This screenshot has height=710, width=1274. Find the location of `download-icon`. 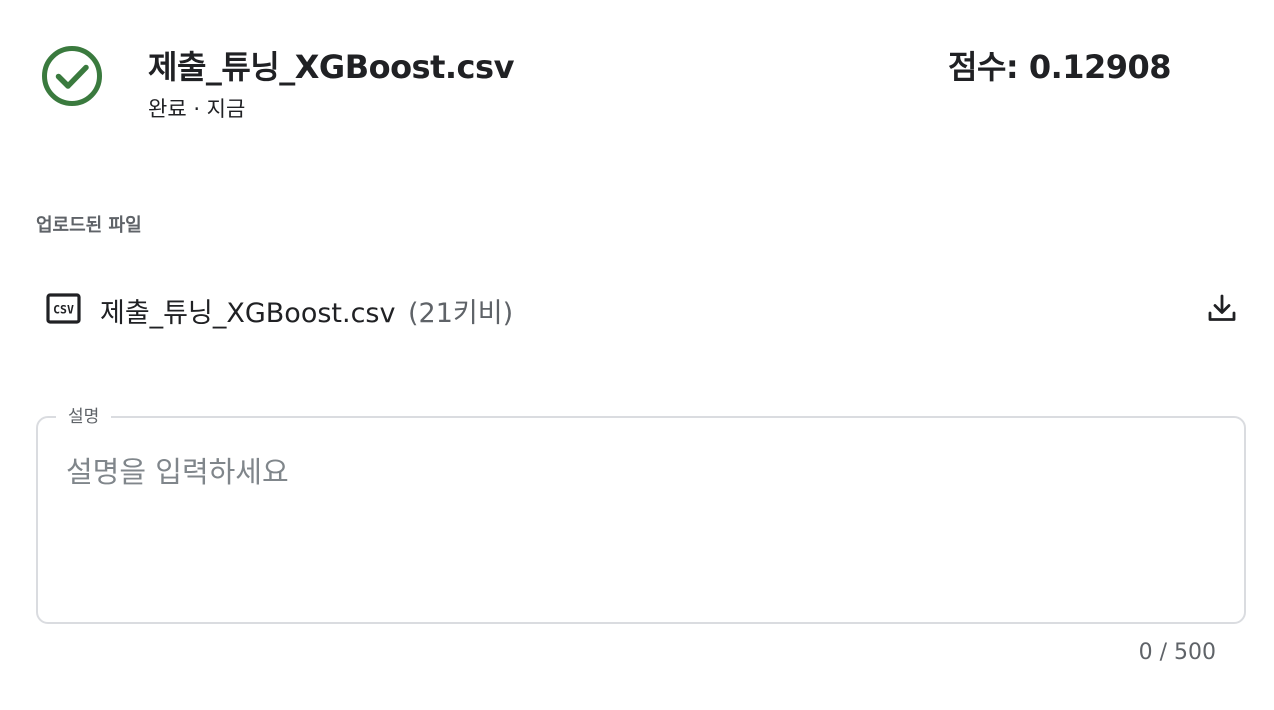

download-icon is located at coordinates (1222, 308).